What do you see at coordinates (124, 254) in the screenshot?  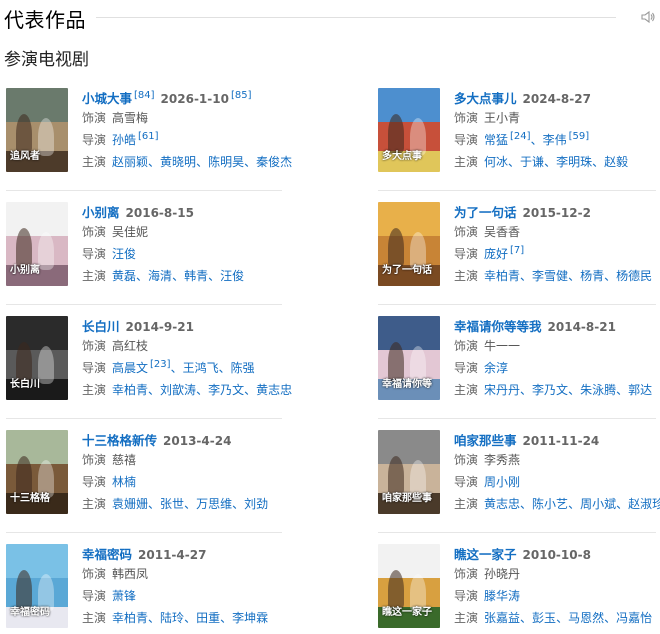 I see `director-link: 汪俊` at bounding box center [124, 254].